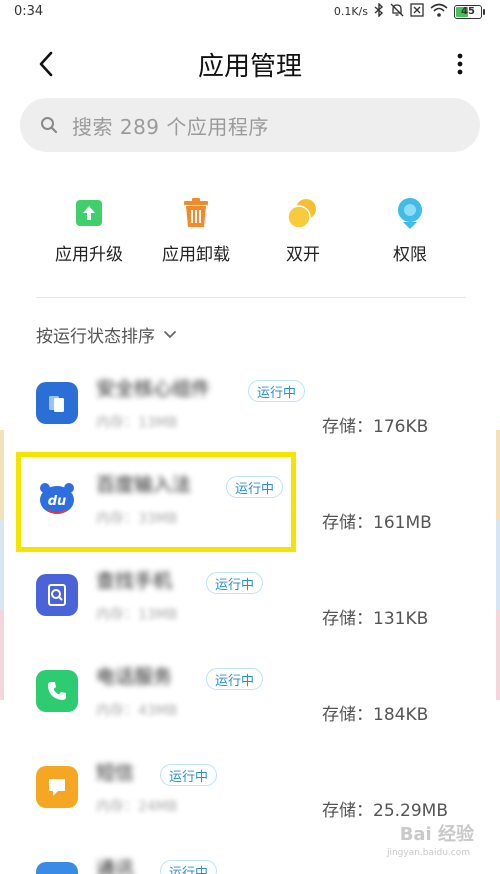 This screenshot has height=874, width=500. Describe the element at coordinates (409, 11) in the screenshot. I see `status-icons: 0.1K/s 45` at that location.